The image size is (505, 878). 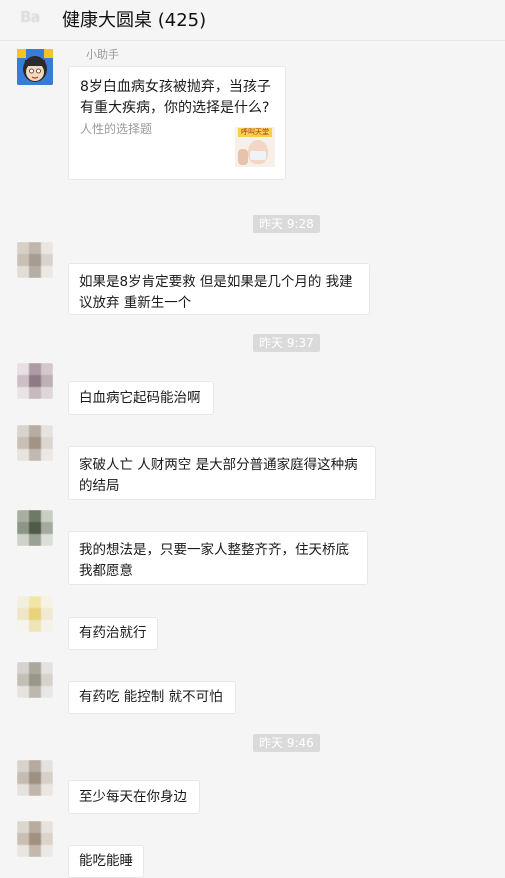 What do you see at coordinates (134, 797) in the screenshot?
I see `message-bubble: 至少每天在你身边` at bounding box center [134, 797].